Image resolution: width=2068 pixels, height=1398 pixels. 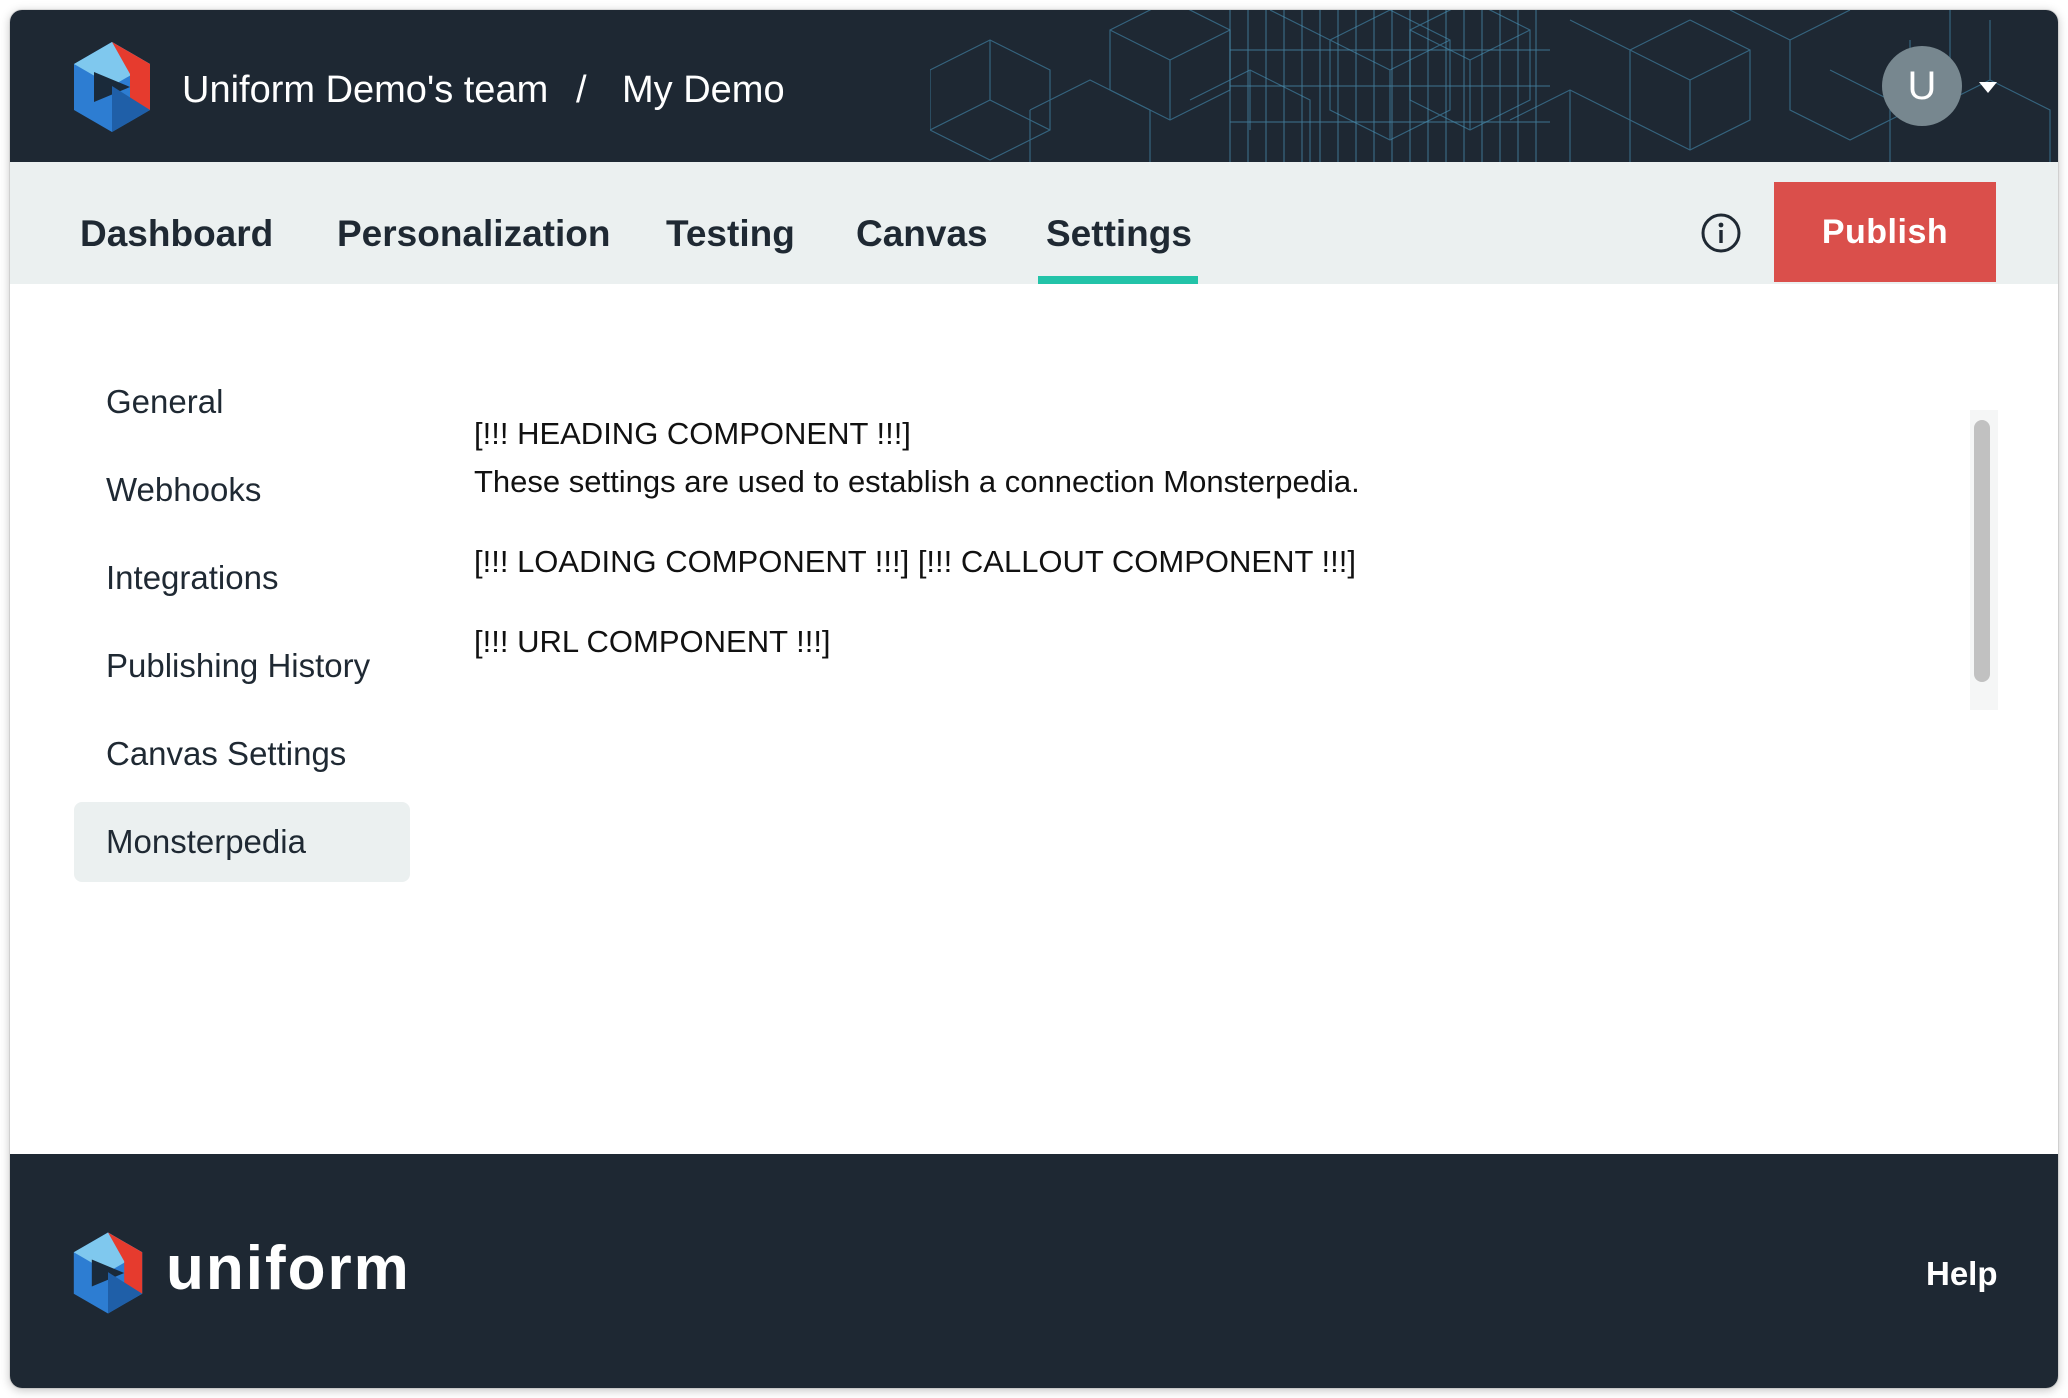 I want to click on top-header: Uniform Demo's team / My Demo U, so click(x=1034, y=86).